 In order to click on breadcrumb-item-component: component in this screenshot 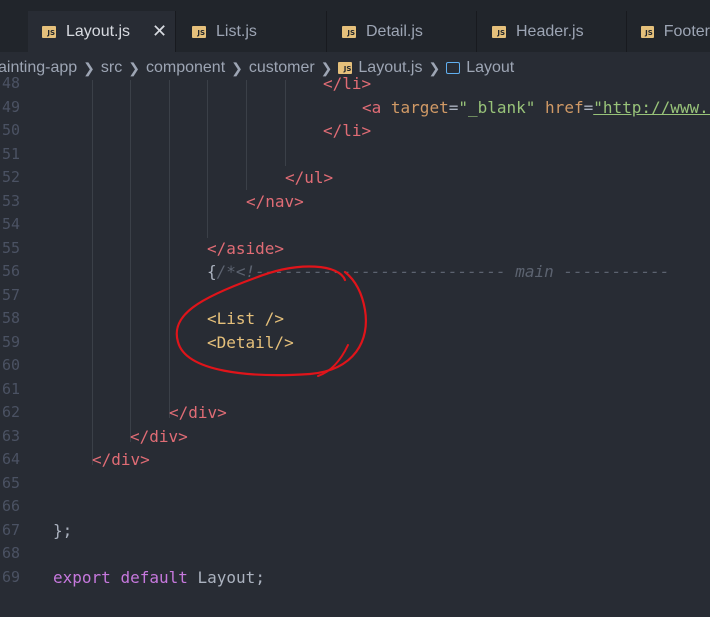, I will do `click(185, 68)`.